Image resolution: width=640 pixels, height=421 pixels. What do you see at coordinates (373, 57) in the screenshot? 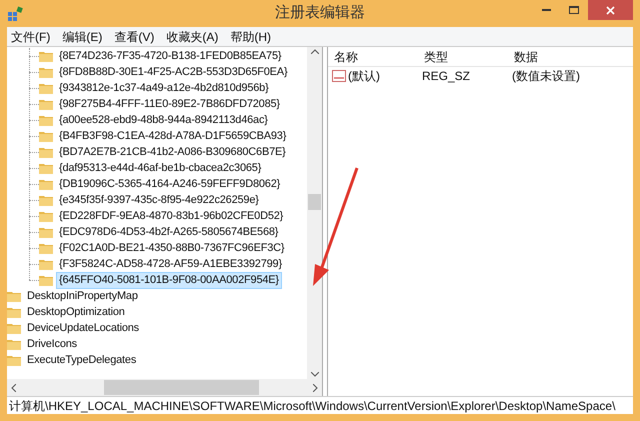
I see `column-header: 名称` at bounding box center [373, 57].